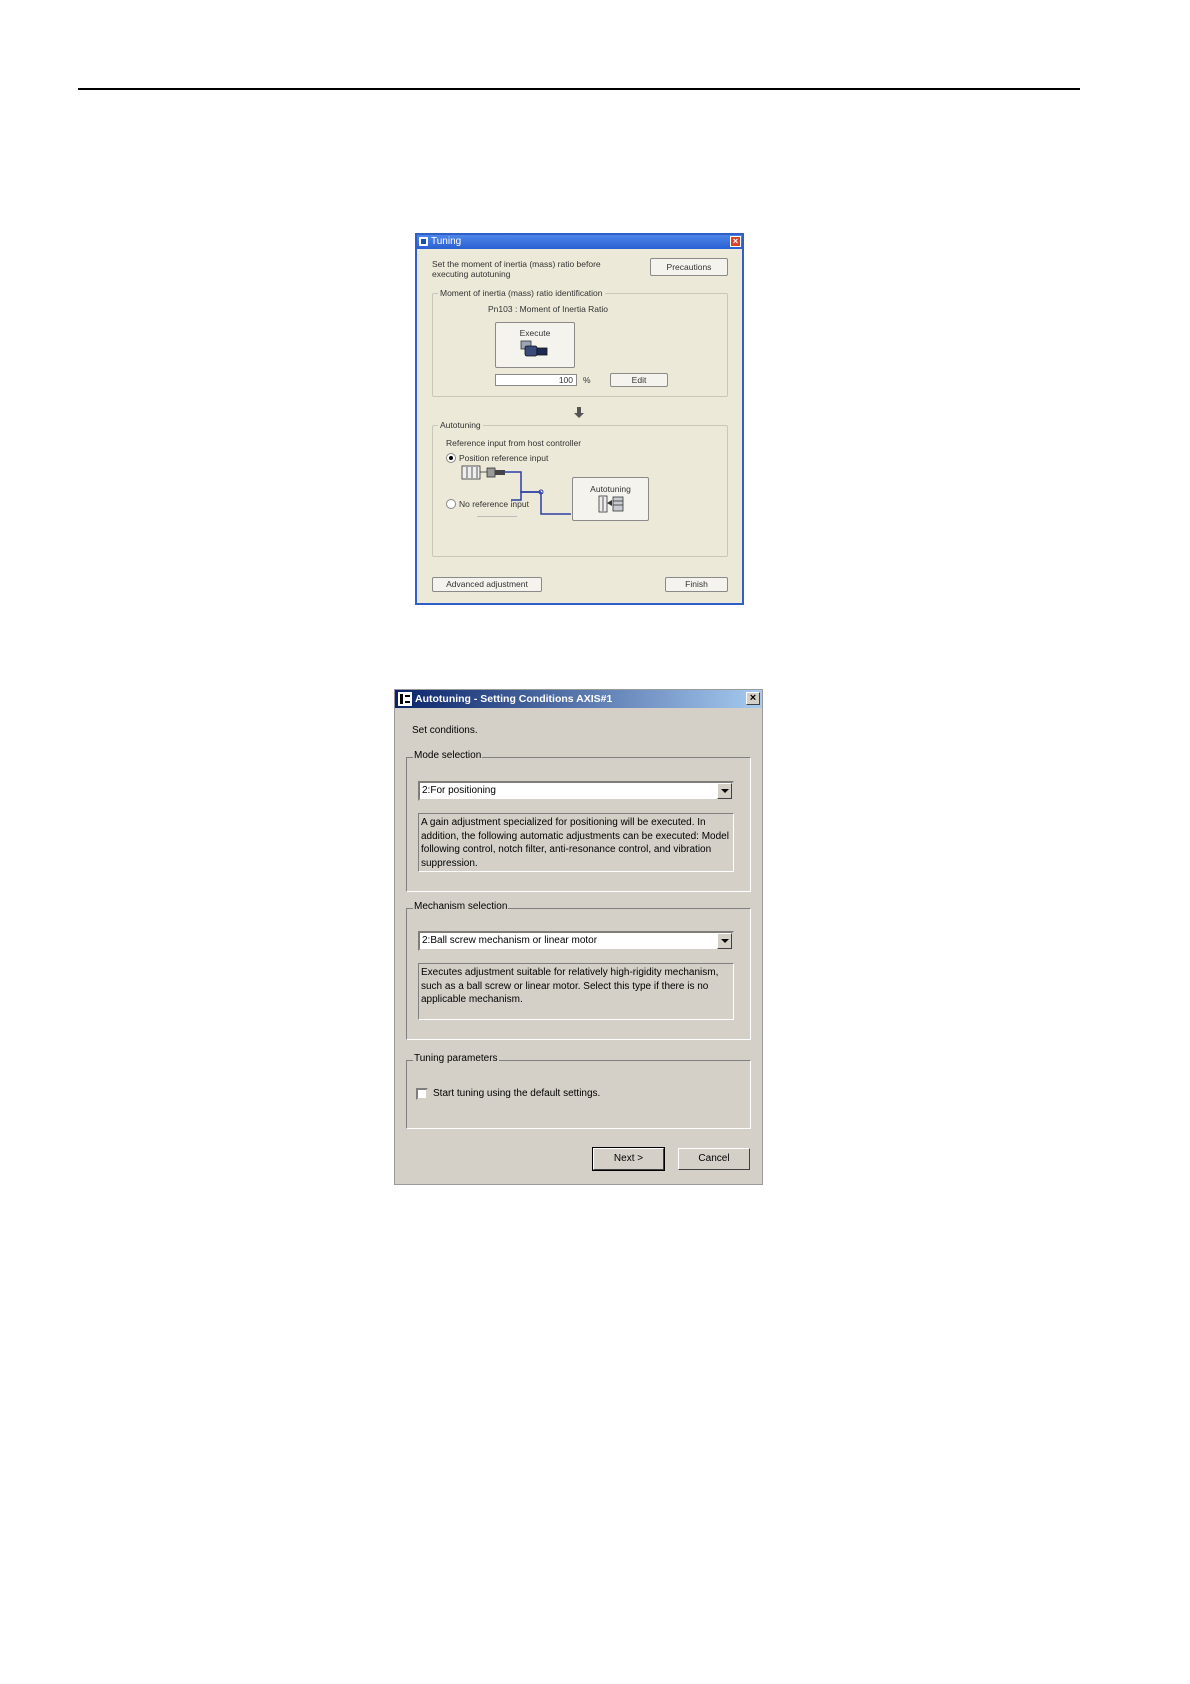 Image resolution: width=1190 pixels, height=1684 pixels. What do you see at coordinates (689, 267) in the screenshot?
I see `precautions-button: Precautions` at bounding box center [689, 267].